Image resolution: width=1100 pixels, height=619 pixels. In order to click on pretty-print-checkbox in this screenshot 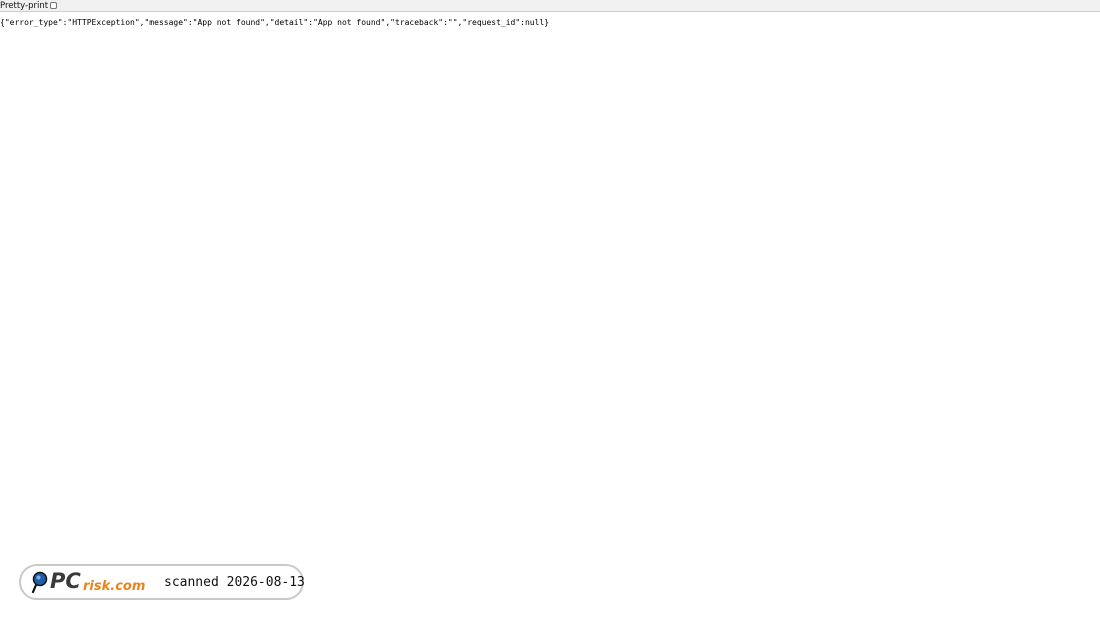, I will do `click(54, 5)`.